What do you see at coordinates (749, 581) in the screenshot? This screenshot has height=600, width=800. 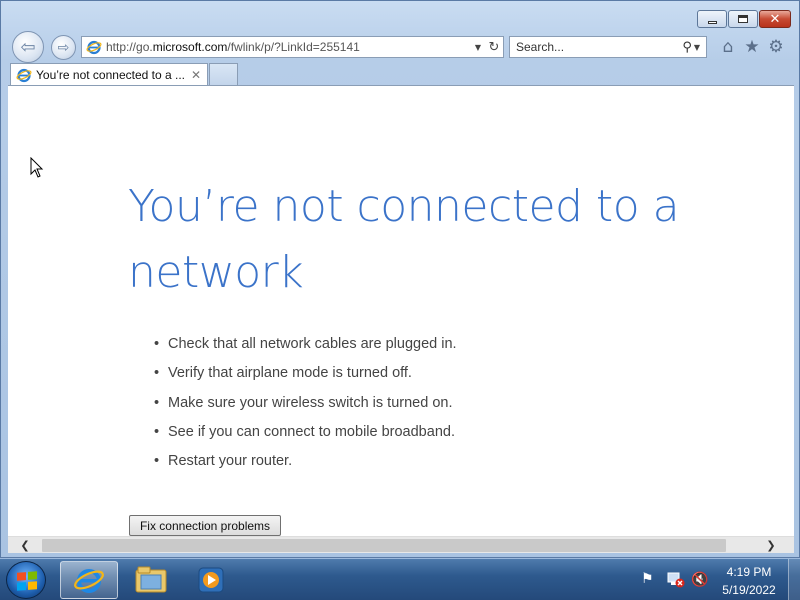 I see `taskbar-clock: 4:19 PM 5/19/2022` at bounding box center [749, 581].